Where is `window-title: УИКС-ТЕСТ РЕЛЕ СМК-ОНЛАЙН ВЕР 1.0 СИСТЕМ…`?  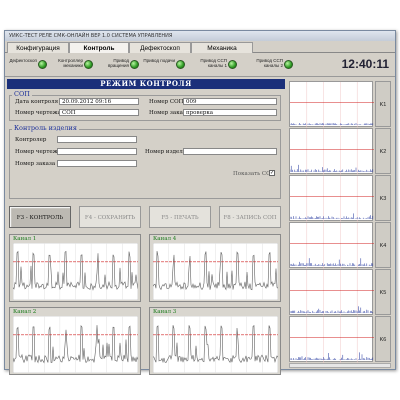 window-title: УИКС-ТЕСТ РЕЛЕ СМК-ОНЛАЙН ВЕР 1.0 СИСТЕМ… is located at coordinates (200, 36).